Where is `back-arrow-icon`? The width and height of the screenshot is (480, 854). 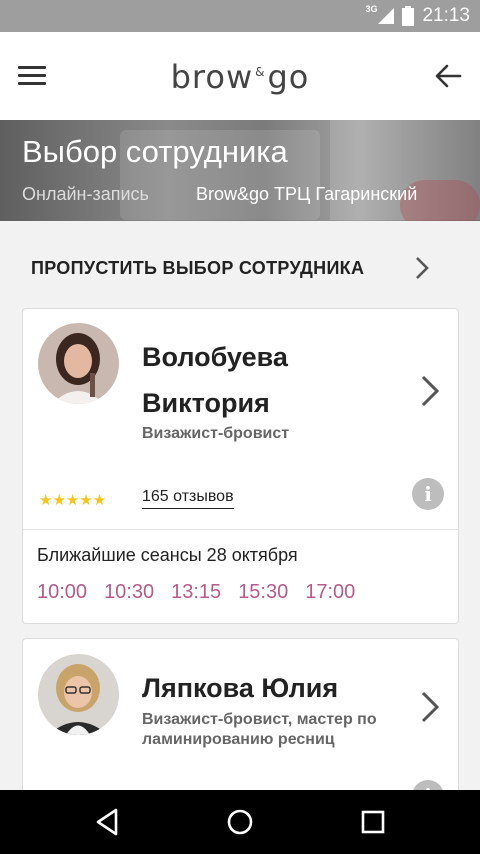 back-arrow-icon is located at coordinates (448, 76).